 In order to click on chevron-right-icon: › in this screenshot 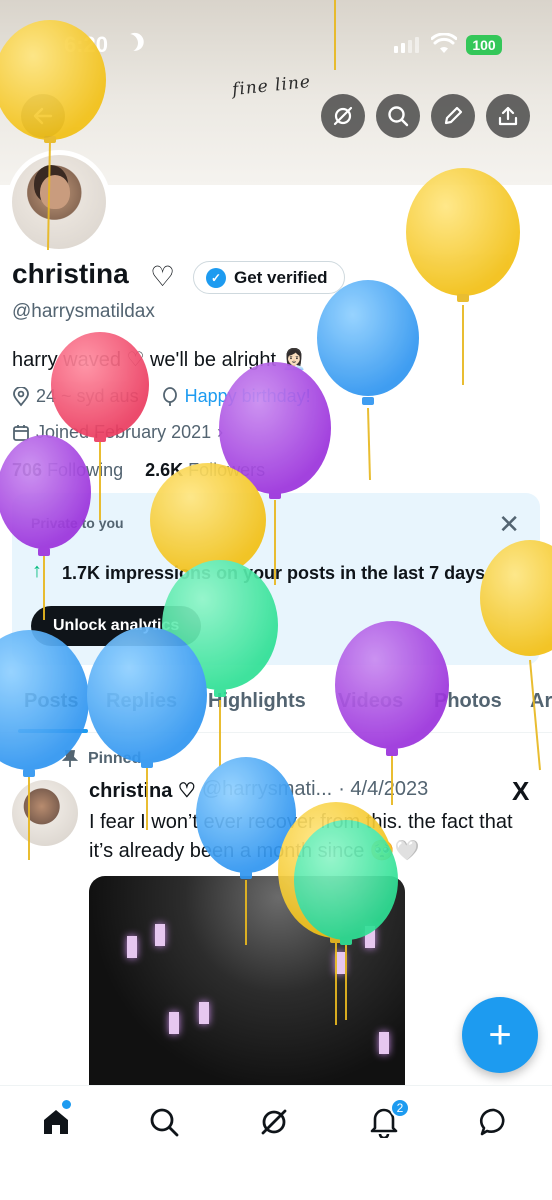, I will do `click(220, 432)`.